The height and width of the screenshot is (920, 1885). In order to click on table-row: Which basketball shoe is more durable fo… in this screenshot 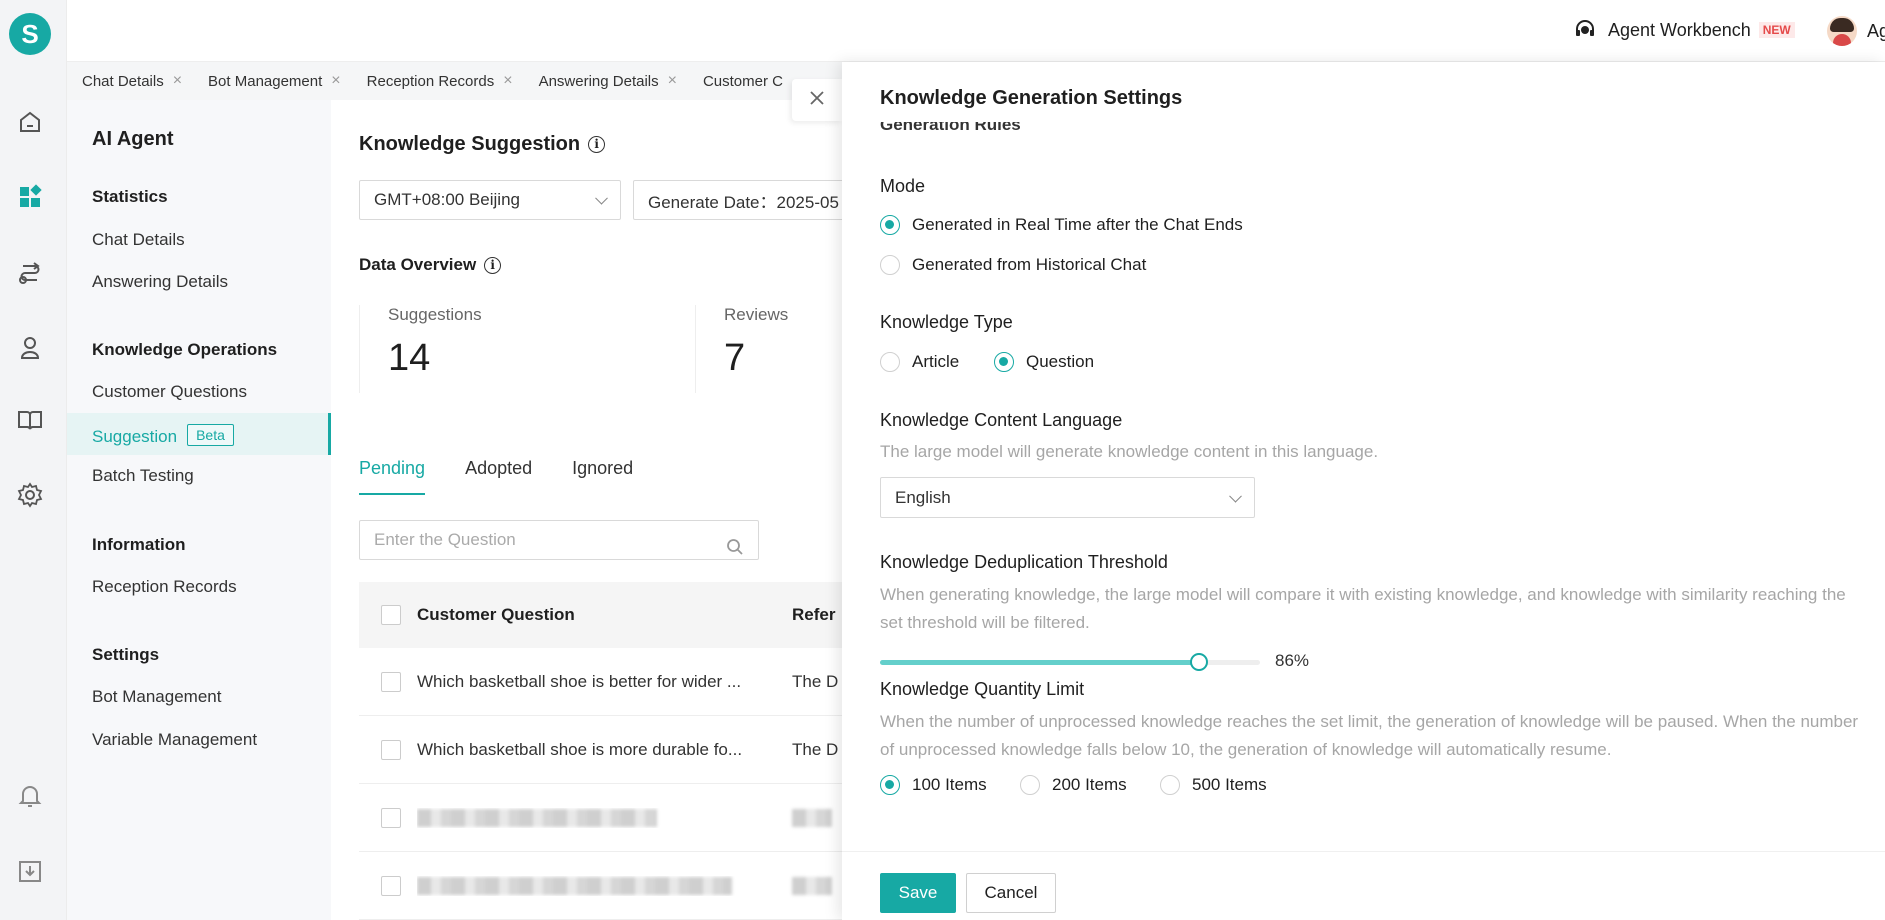, I will do `click(605, 750)`.